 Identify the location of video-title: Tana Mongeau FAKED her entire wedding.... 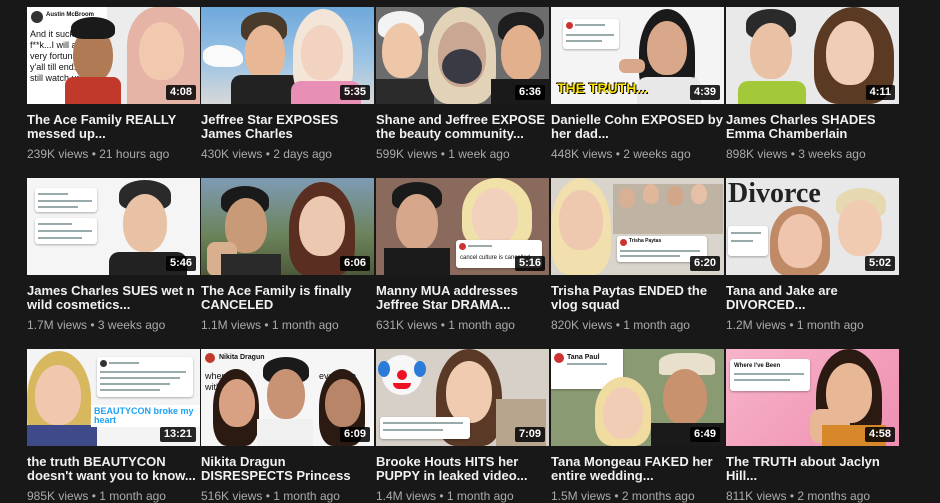
(637, 469).